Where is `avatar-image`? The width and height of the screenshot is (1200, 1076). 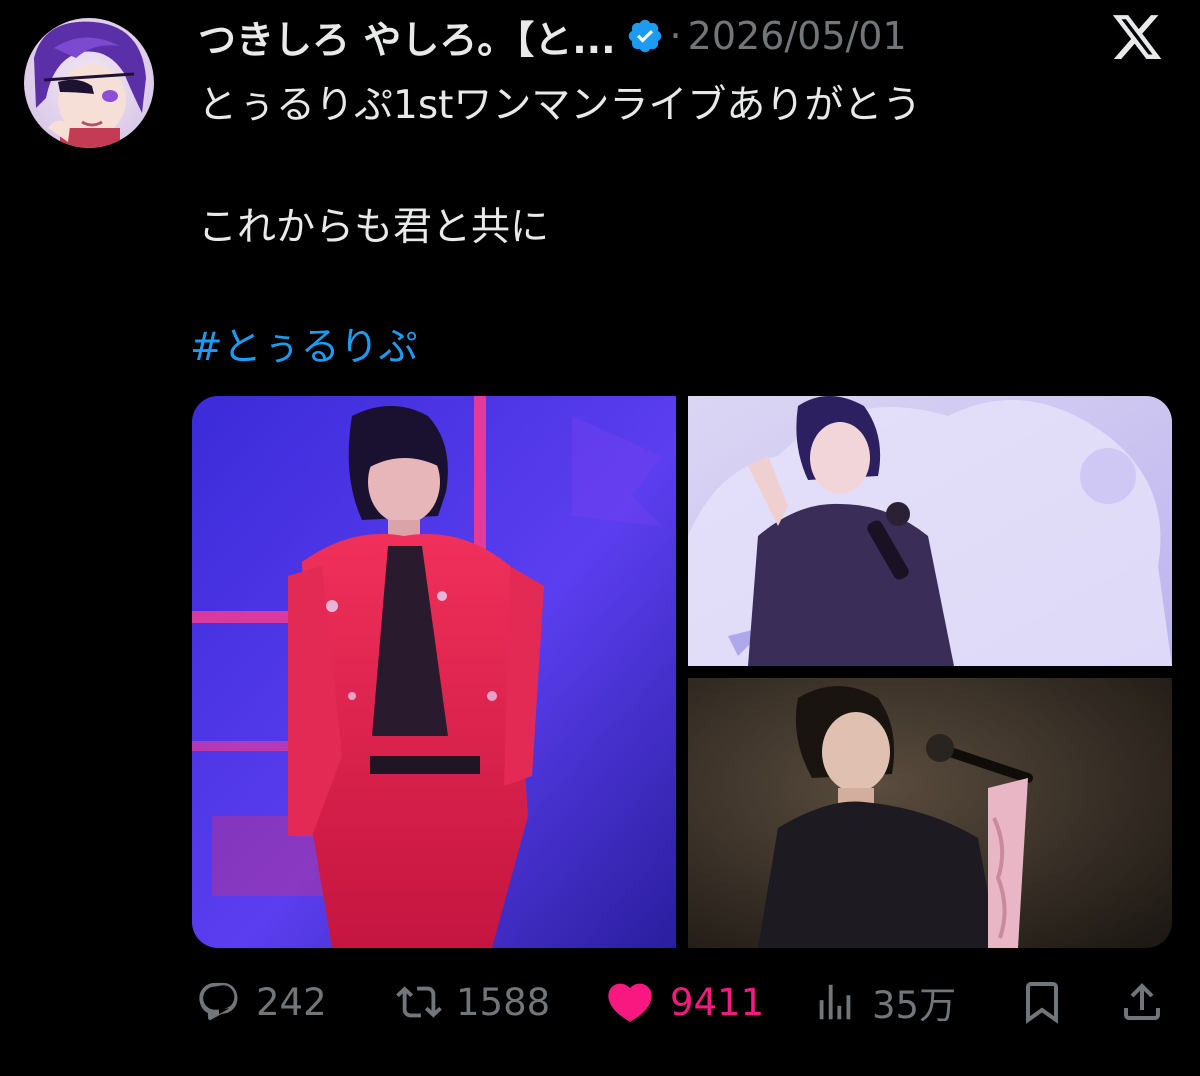 avatar-image is located at coordinates (89, 83).